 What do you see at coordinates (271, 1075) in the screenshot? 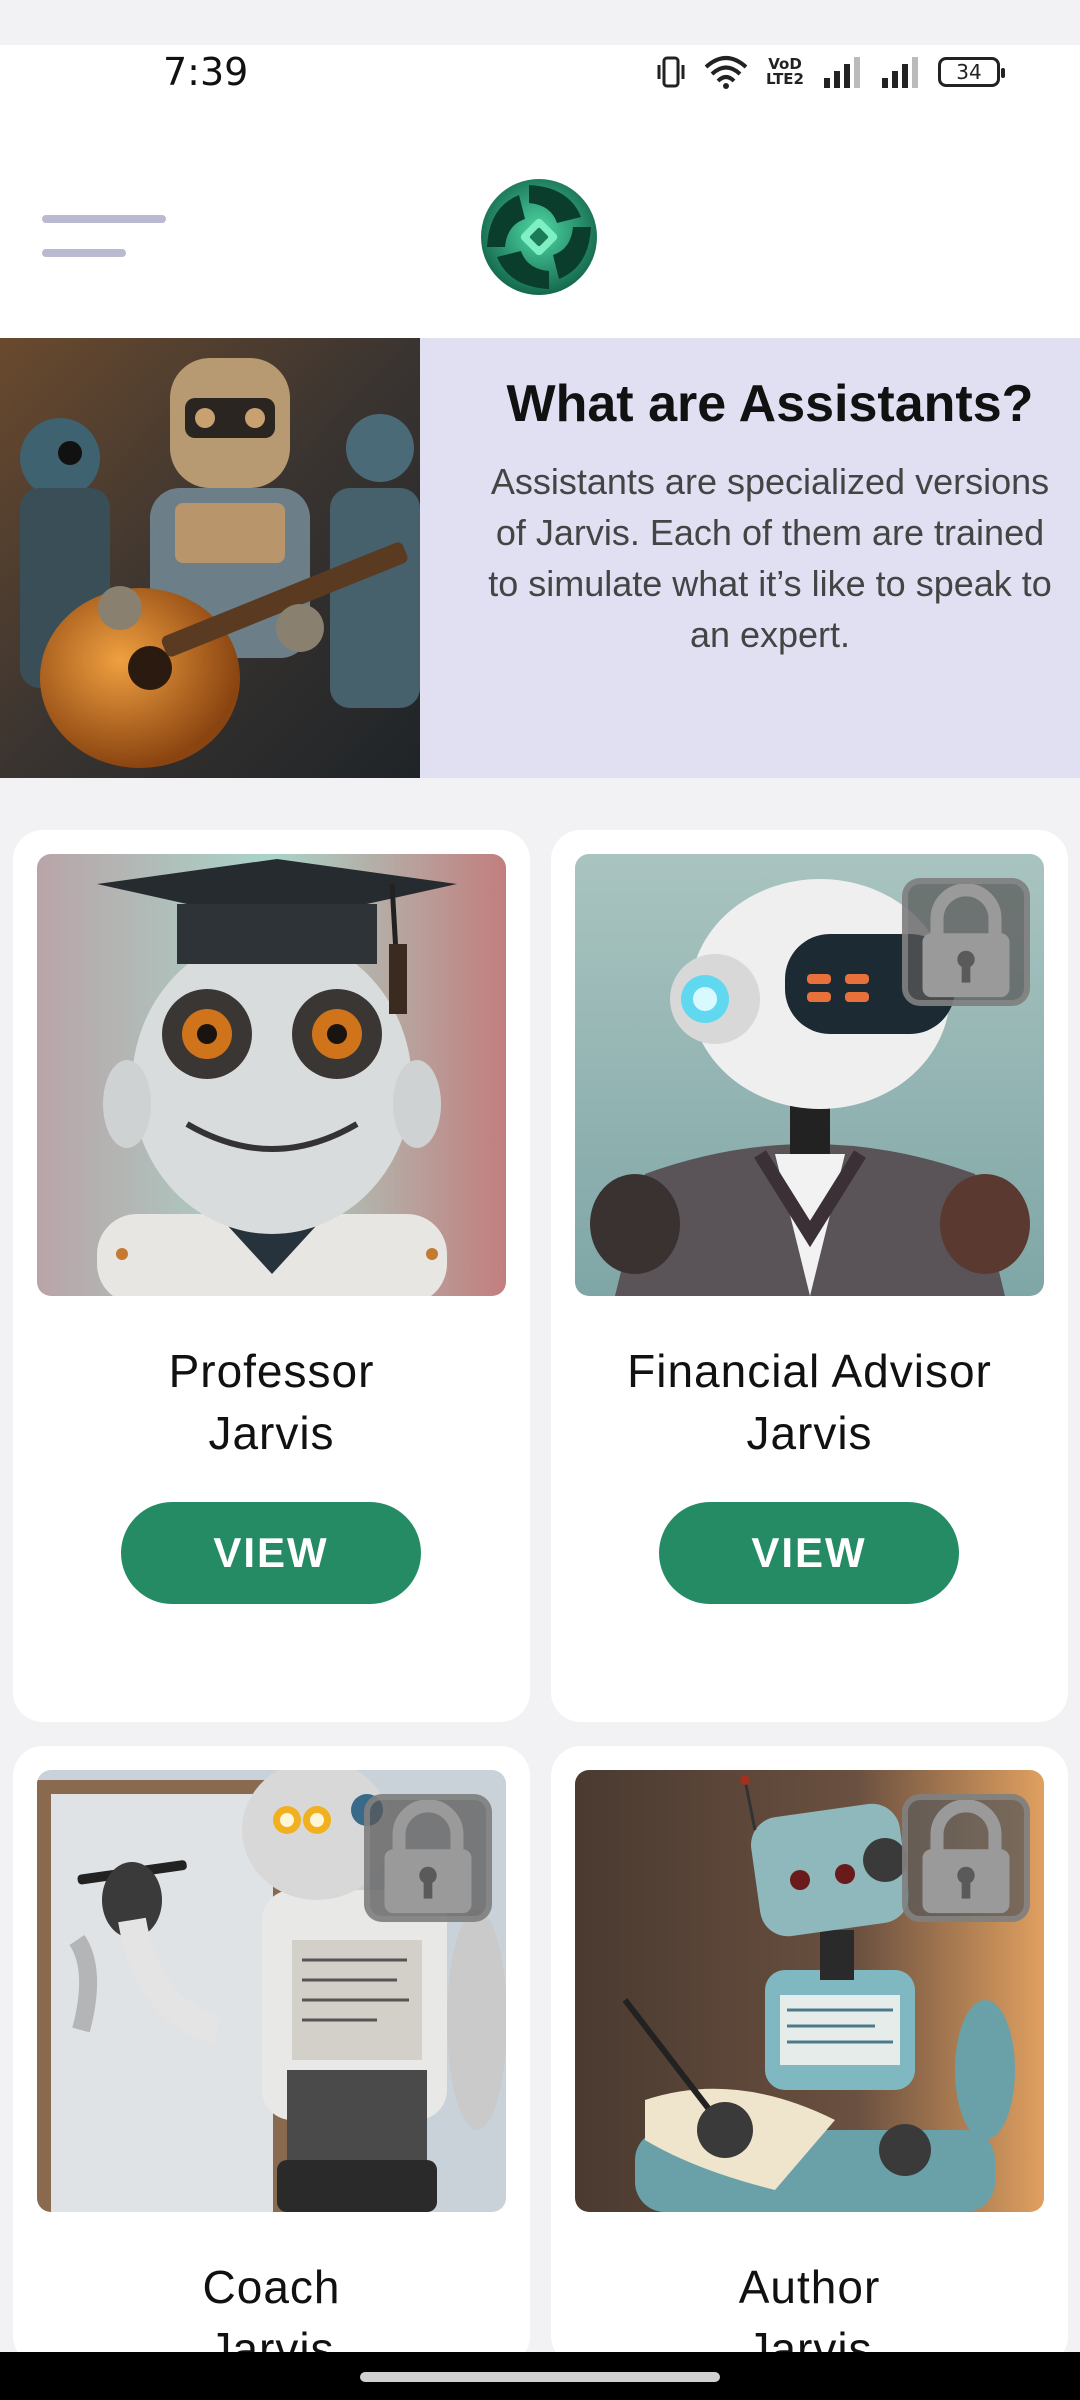
I see `professor-robot-illustration` at bounding box center [271, 1075].